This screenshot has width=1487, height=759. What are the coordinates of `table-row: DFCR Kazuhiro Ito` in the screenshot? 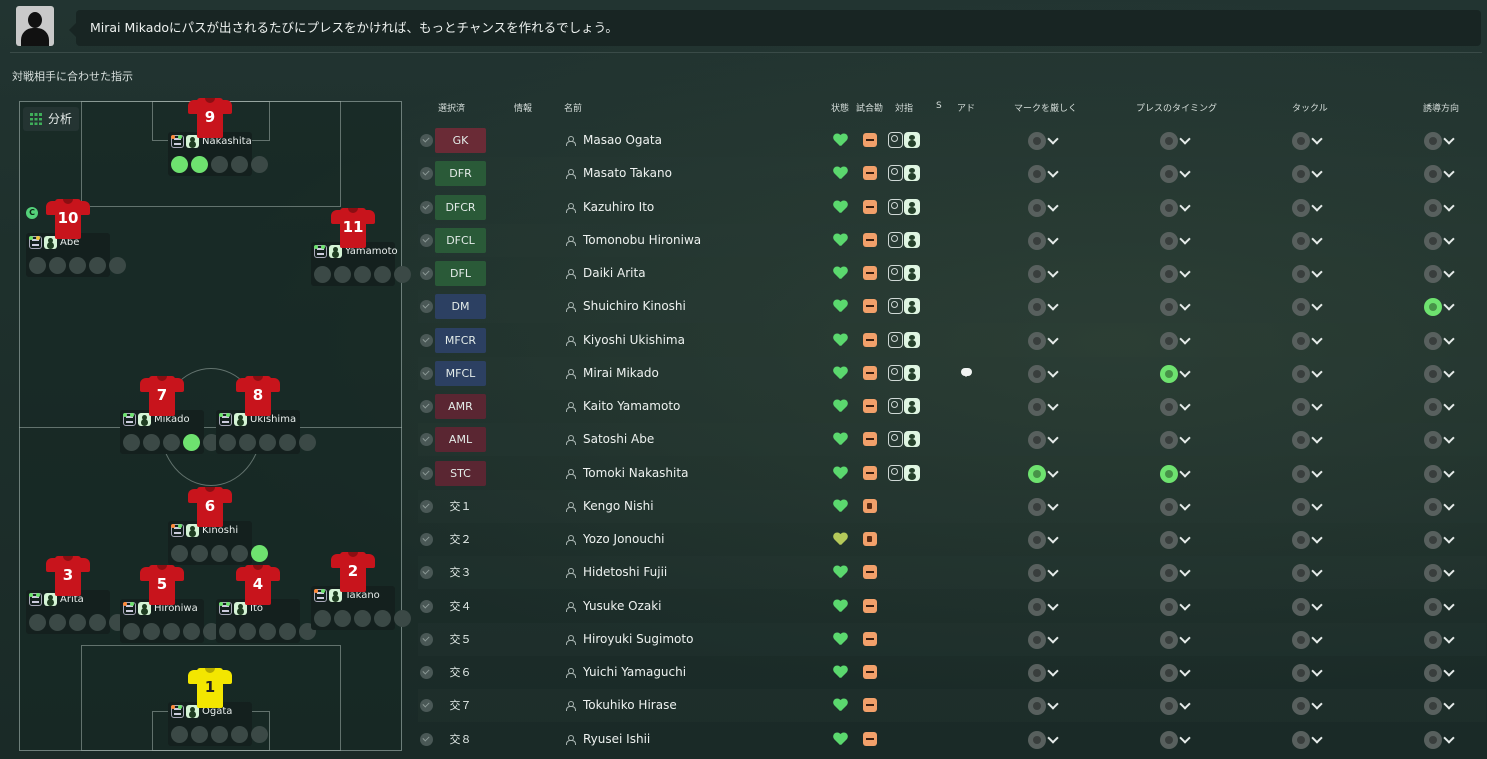 It's located at (952, 207).